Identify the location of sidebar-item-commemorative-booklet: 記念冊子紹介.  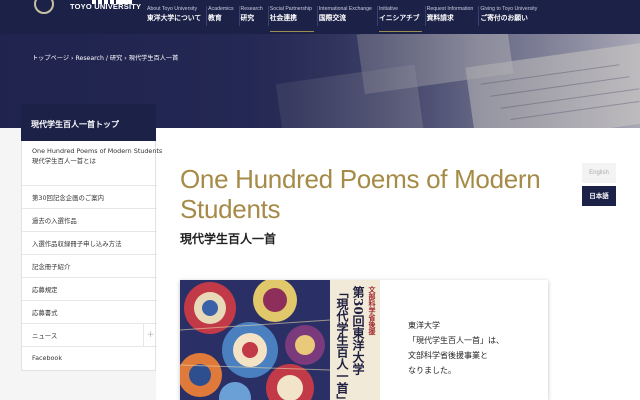
(89, 265).